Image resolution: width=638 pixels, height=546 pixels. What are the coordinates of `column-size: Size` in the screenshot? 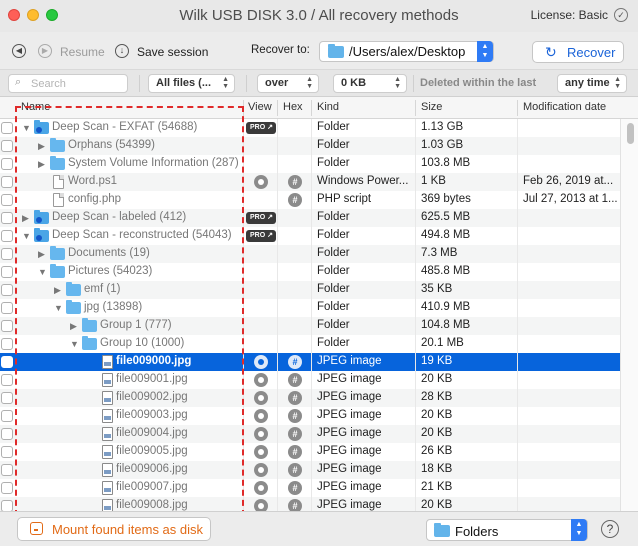 It's located at (431, 107).